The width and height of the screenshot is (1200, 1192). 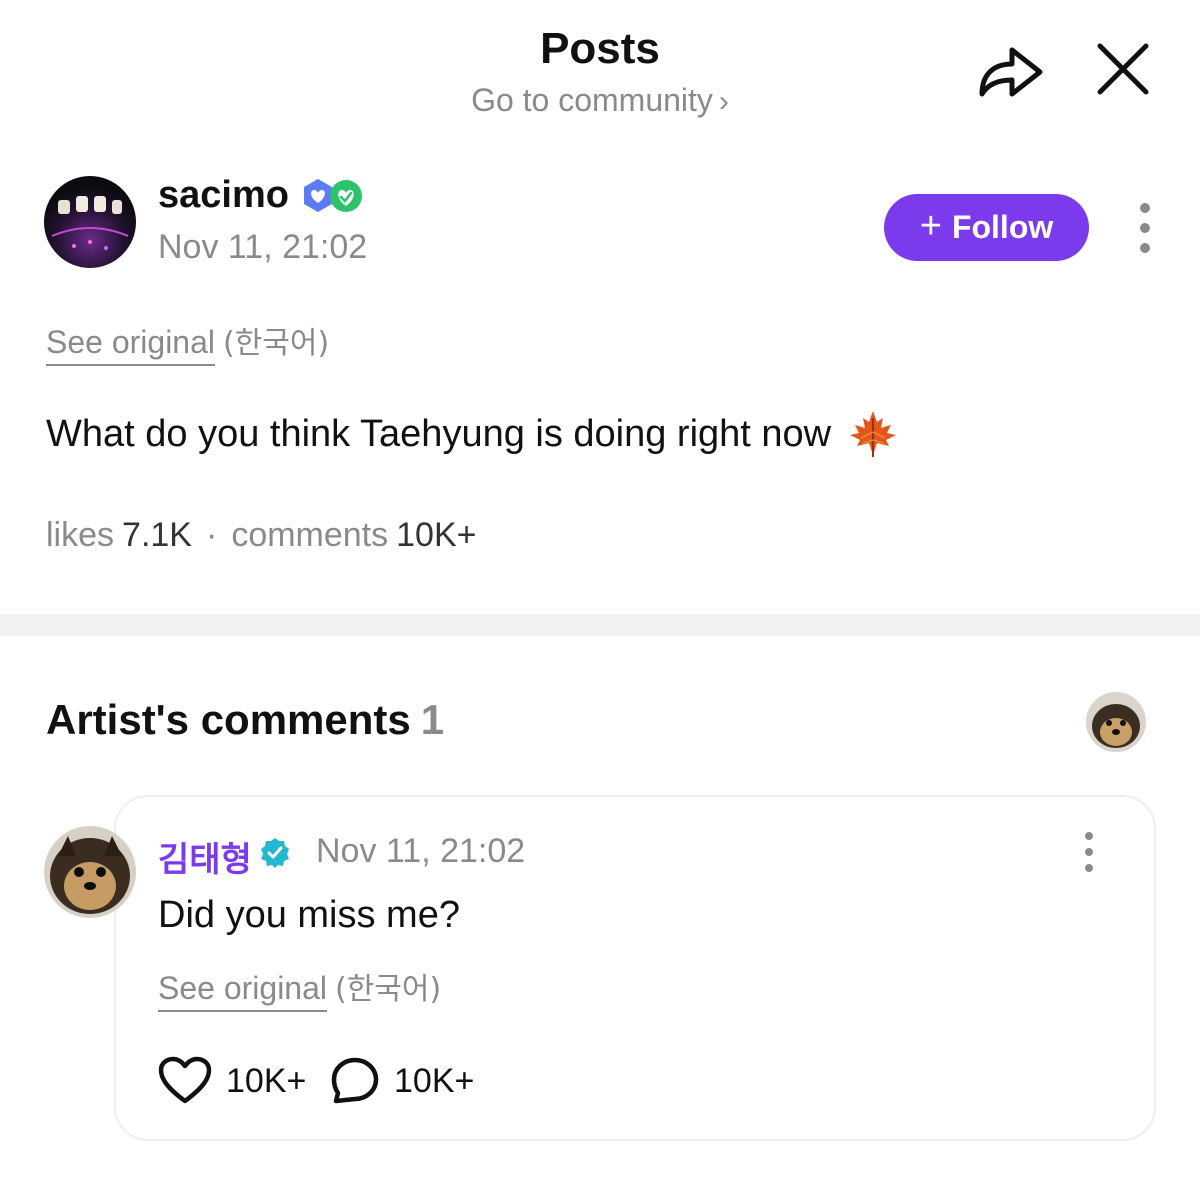 I want to click on comments-count: 10K+, so click(x=436, y=535).